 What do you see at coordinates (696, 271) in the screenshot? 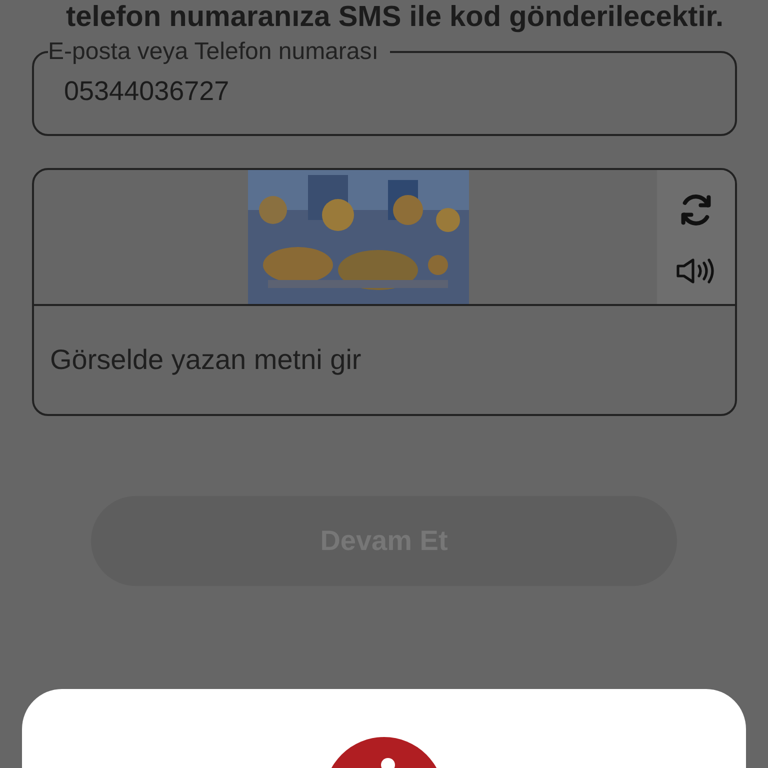
I see `speaker-icon` at bounding box center [696, 271].